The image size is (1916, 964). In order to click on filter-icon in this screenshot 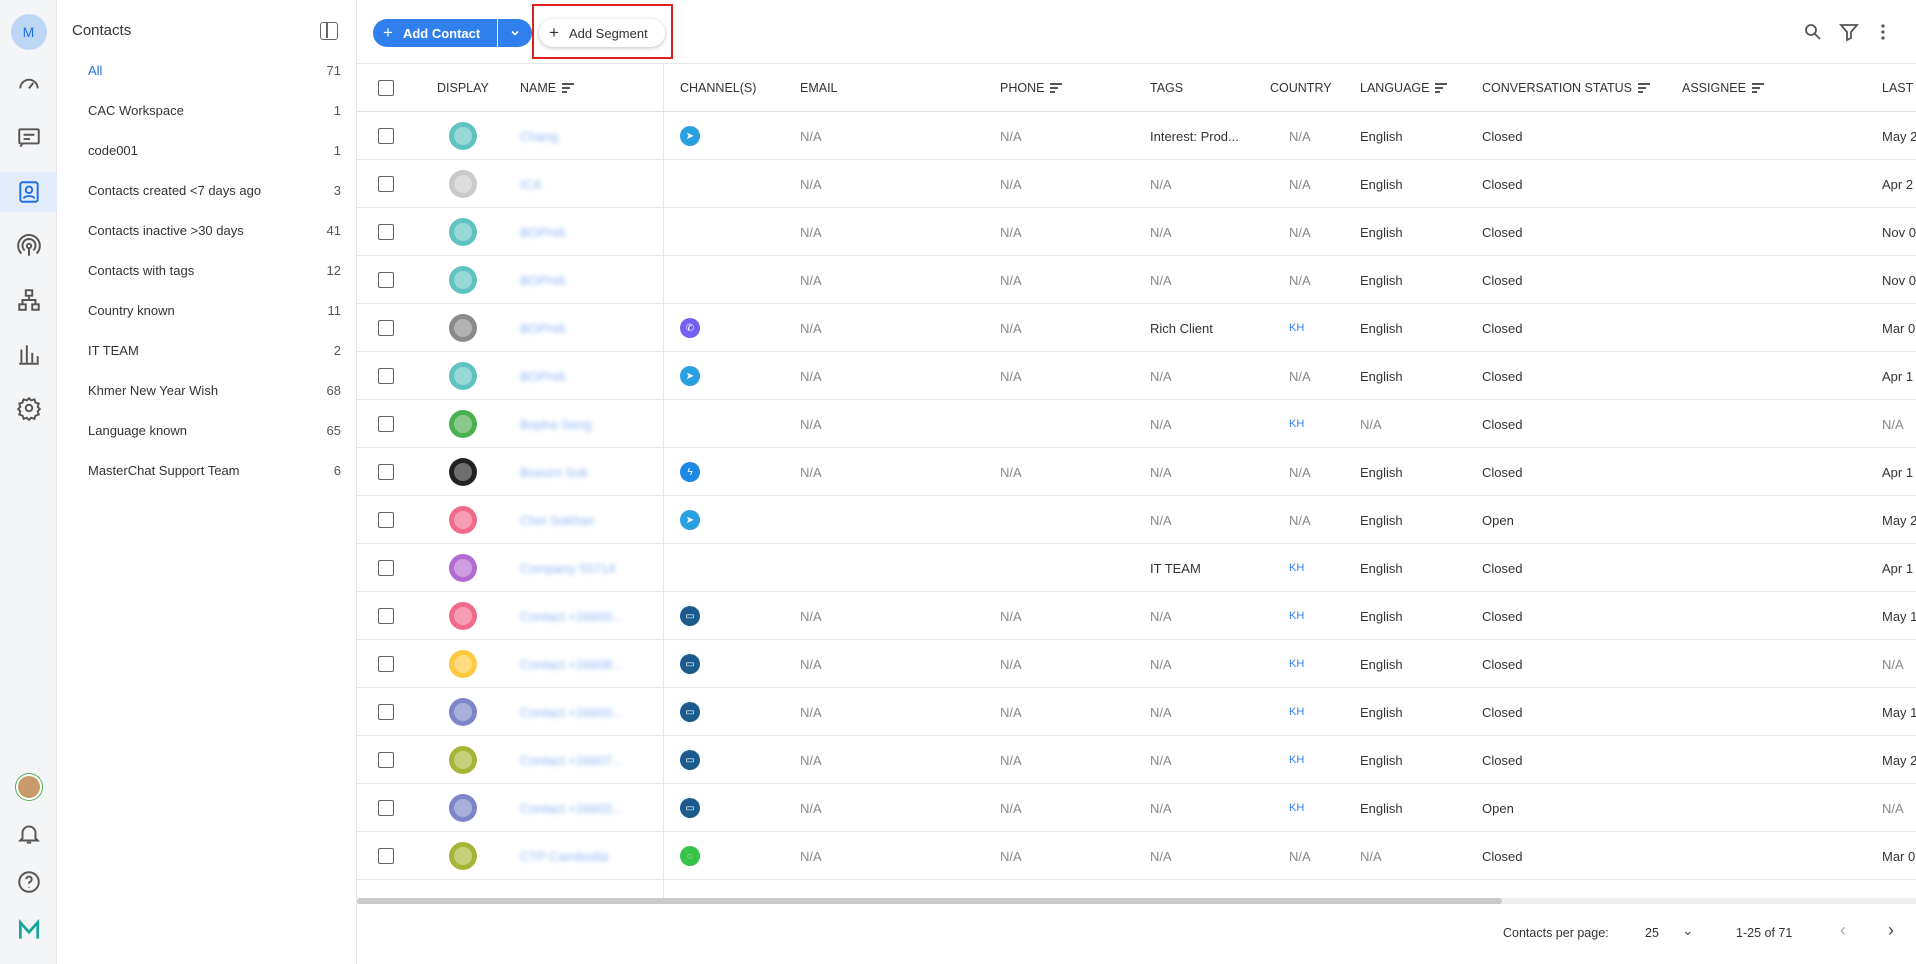, I will do `click(1849, 32)`.